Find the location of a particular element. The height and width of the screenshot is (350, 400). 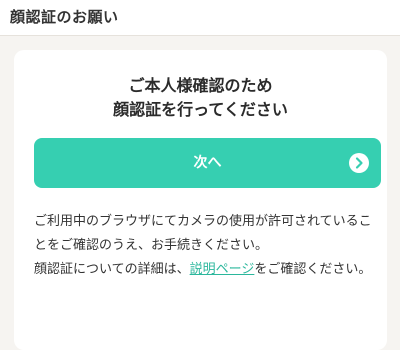

next-button: 次へ is located at coordinates (207, 163).